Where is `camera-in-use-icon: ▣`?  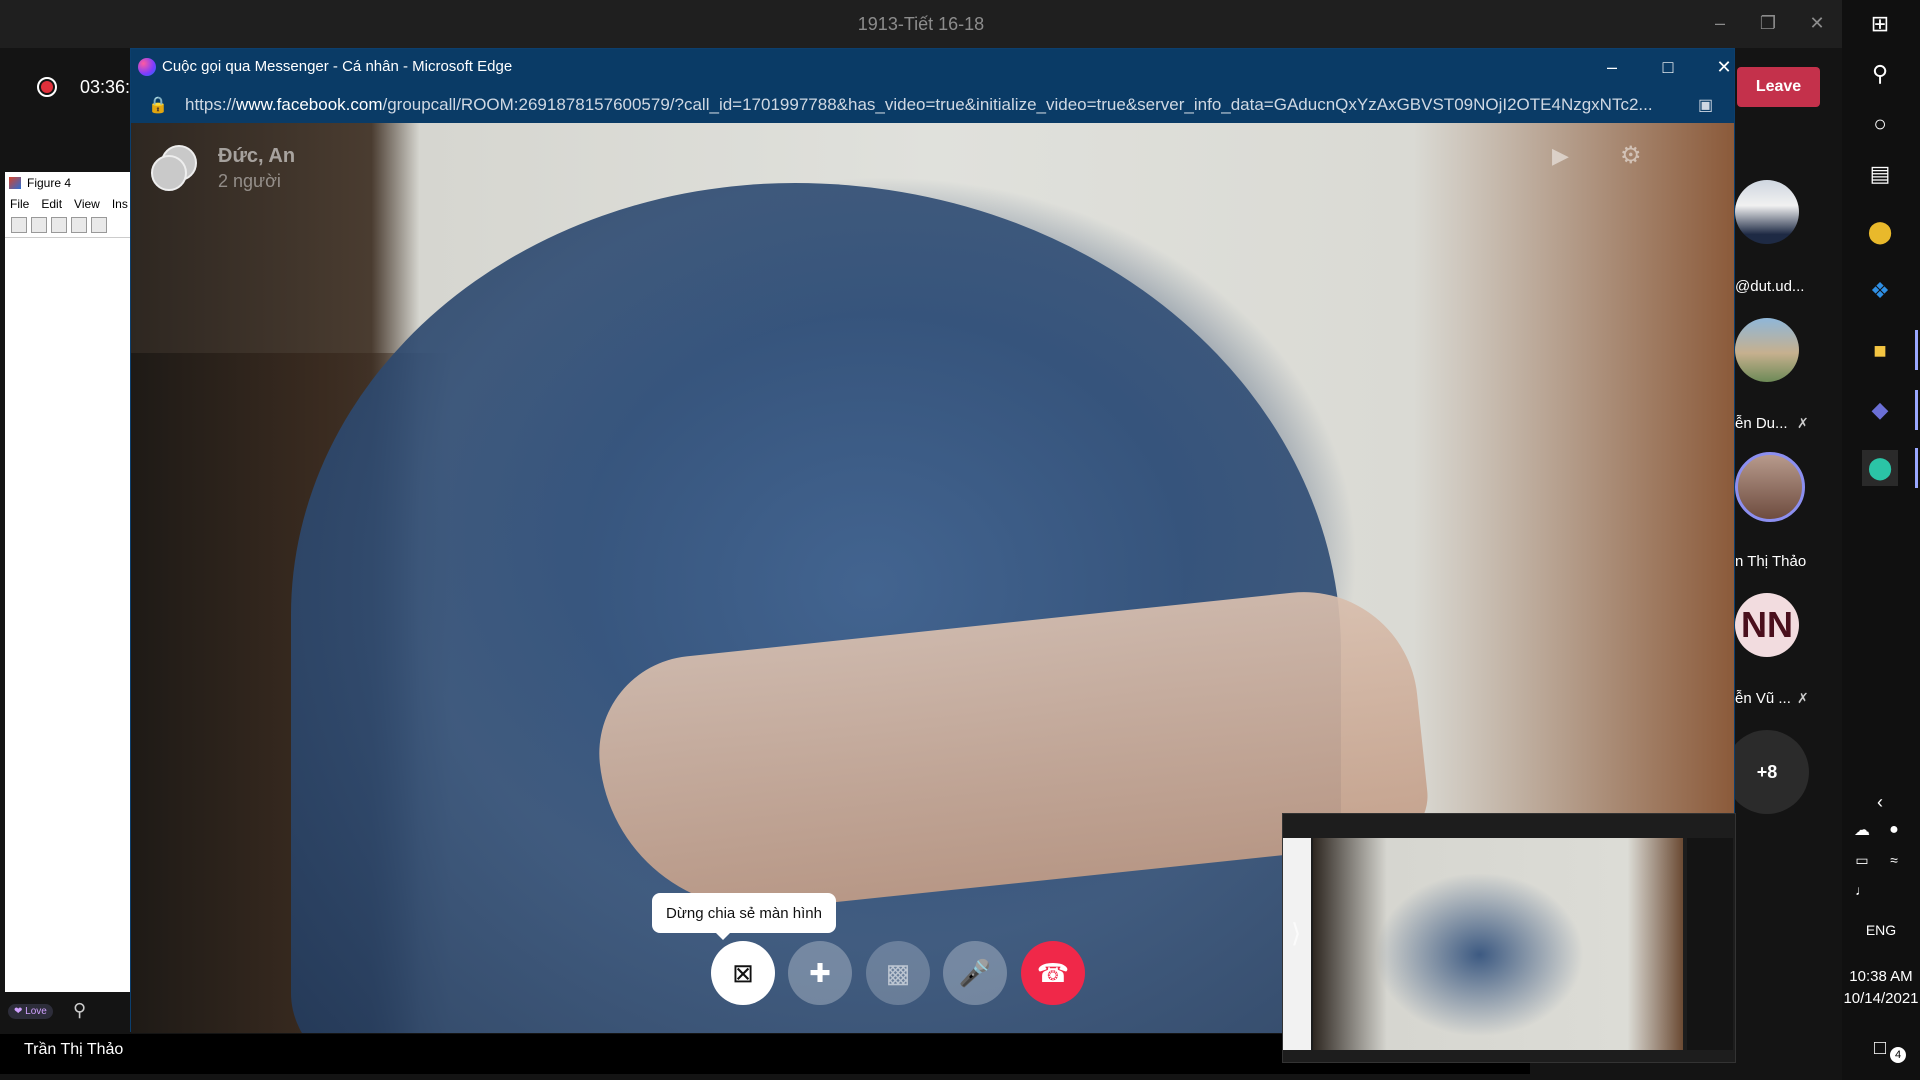
camera-in-use-icon: ▣ is located at coordinates (1705, 105).